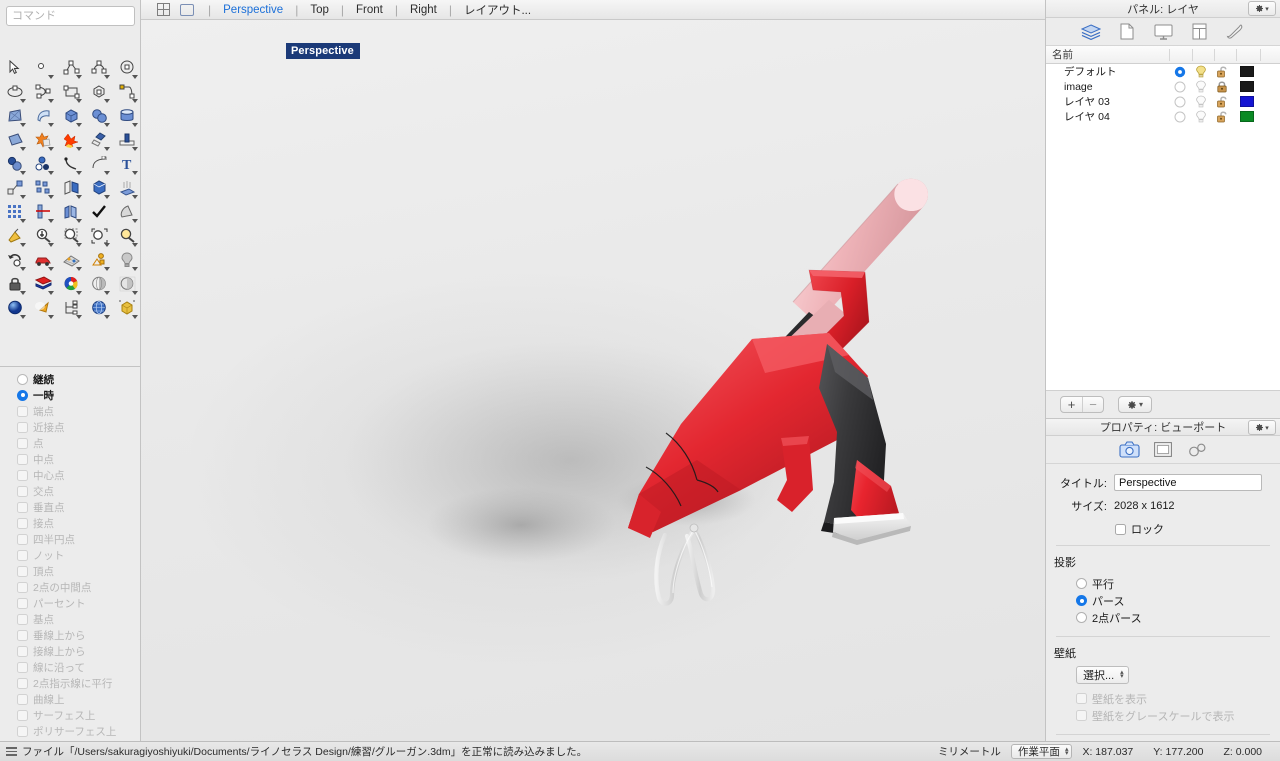 Image resolution: width=1280 pixels, height=761 pixels. I want to click on wallpaper-show-checkbox: 壁紙を表示, so click(1163, 698).